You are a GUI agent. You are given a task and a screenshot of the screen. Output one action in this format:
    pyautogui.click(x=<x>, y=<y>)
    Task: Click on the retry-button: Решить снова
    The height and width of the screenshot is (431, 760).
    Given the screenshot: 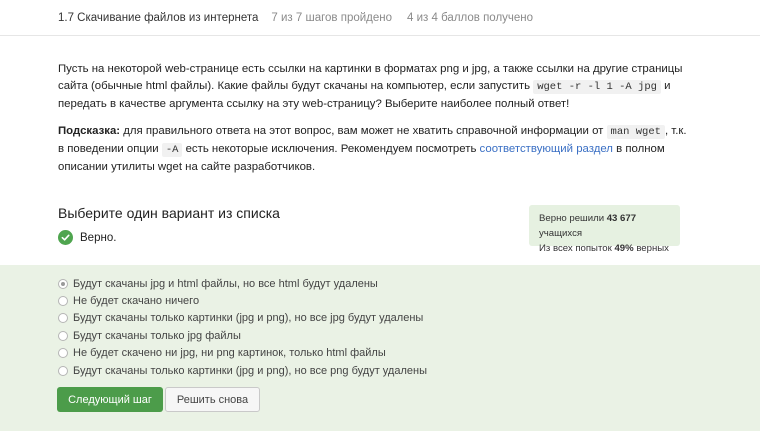 What is the action you would take?
    pyautogui.click(x=212, y=399)
    